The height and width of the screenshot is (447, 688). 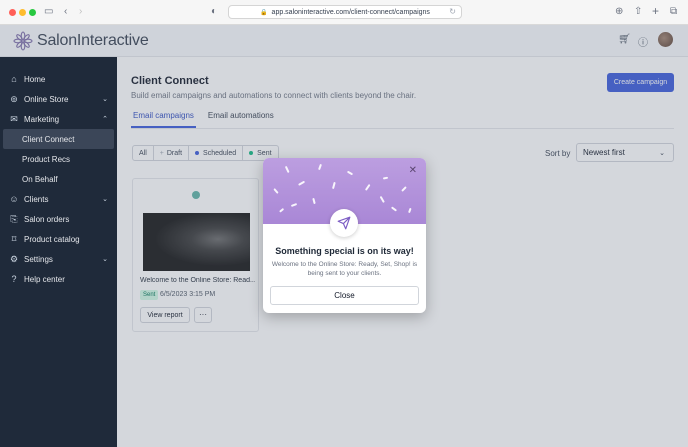 What do you see at coordinates (638, 12) in the screenshot?
I see `share-icon: ⇧` at bounding box center [638, 12].